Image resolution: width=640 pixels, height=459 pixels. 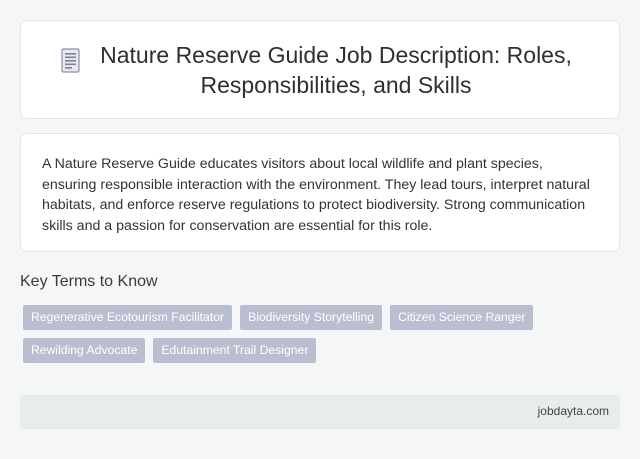 What do you see at coordinates (128, 317) in the screenshot?
I see `tag-regenerative-ecotourism-facilitator: Regenerative Ecotourism Facilitator` at bounding box center [128, 317].